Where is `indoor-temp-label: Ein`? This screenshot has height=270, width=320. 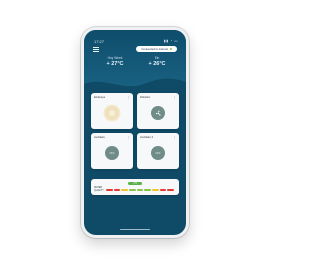
indoor-temp-label: Ein is located at coordinates (157, 58).